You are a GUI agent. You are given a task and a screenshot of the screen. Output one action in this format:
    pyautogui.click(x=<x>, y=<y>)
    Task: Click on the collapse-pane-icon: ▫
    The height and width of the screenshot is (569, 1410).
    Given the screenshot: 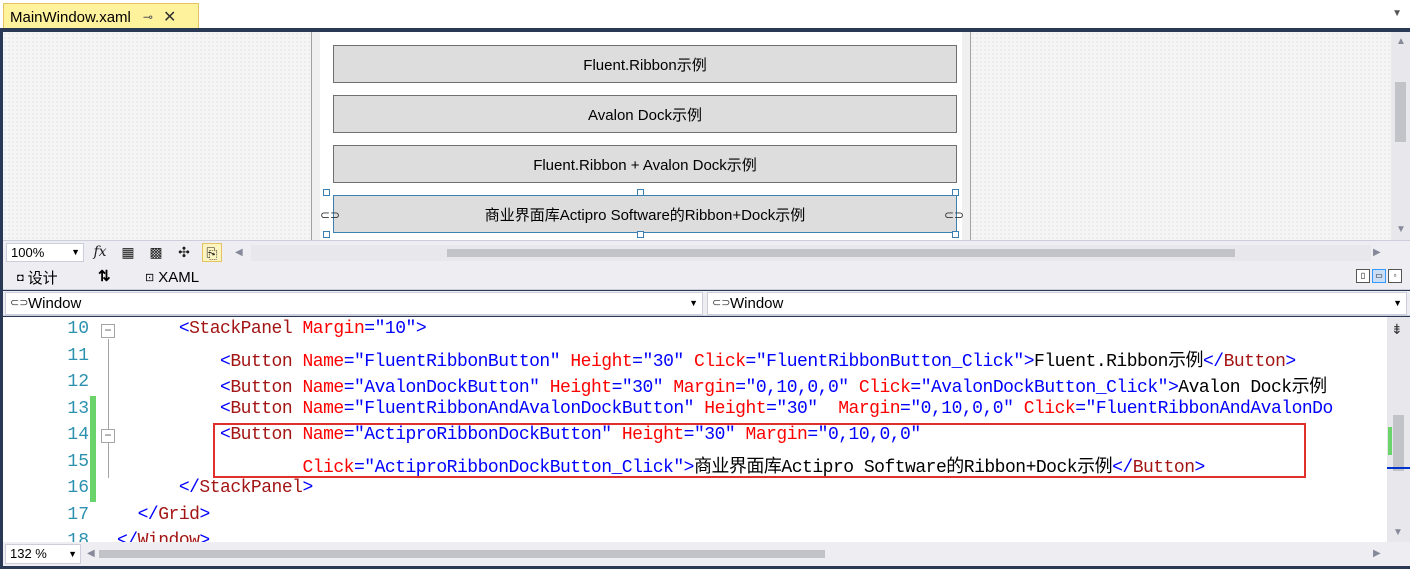 What is the action you would take?
    pyautogui.click(x=1395, y=276)
    